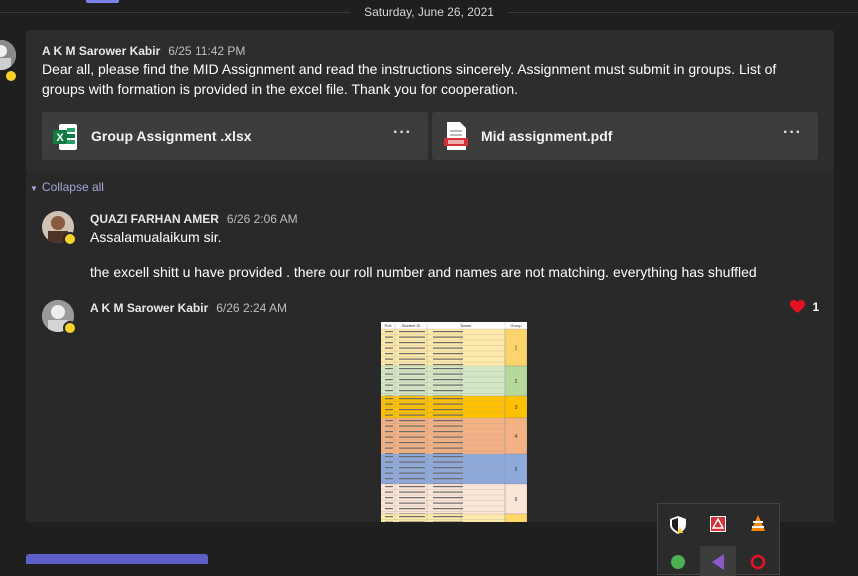 This screenshot has width=858, height=576. I want to click on red-app-icon, so click(758, 562).